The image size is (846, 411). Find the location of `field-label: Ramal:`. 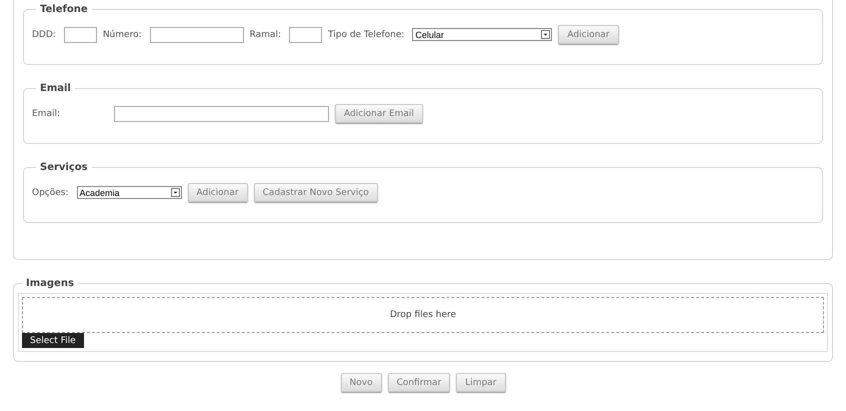

field-label: Ramal: is located at coordinates (266, 35).